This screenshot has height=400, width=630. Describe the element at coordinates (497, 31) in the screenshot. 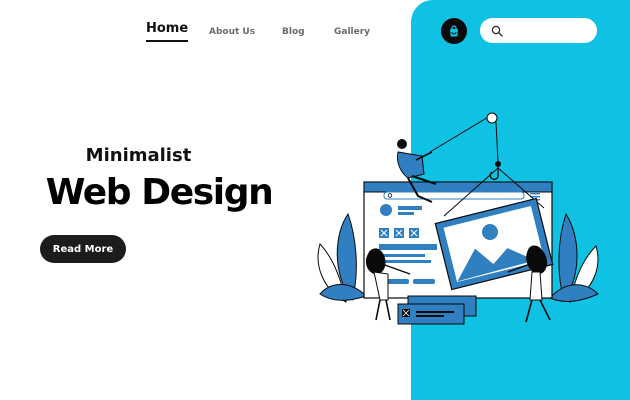

I see `search-icon` at that location.